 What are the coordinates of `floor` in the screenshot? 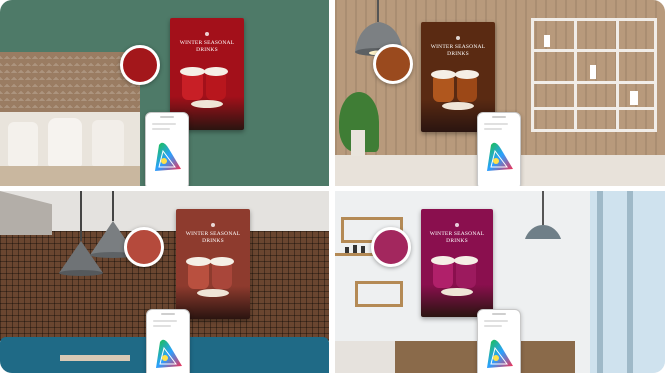 It's located at (70, 176).